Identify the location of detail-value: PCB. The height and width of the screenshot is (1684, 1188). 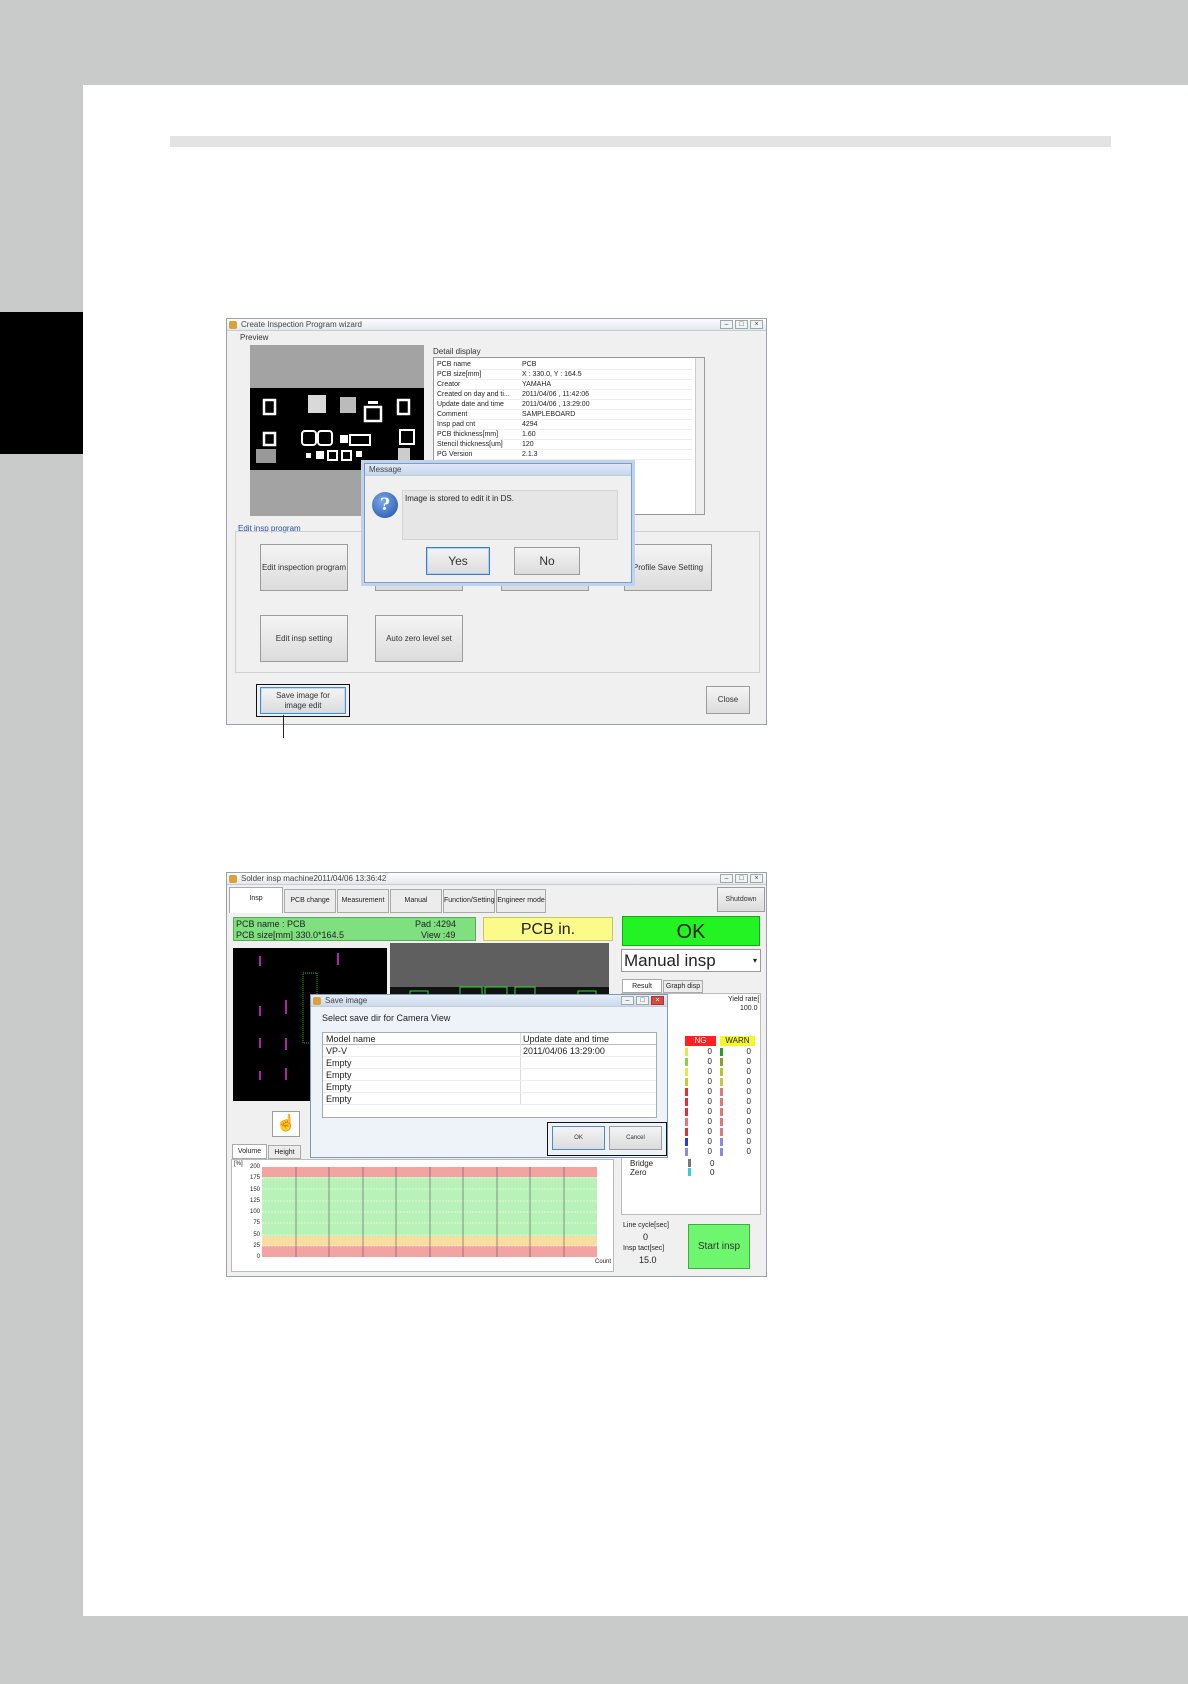
(529, 364).